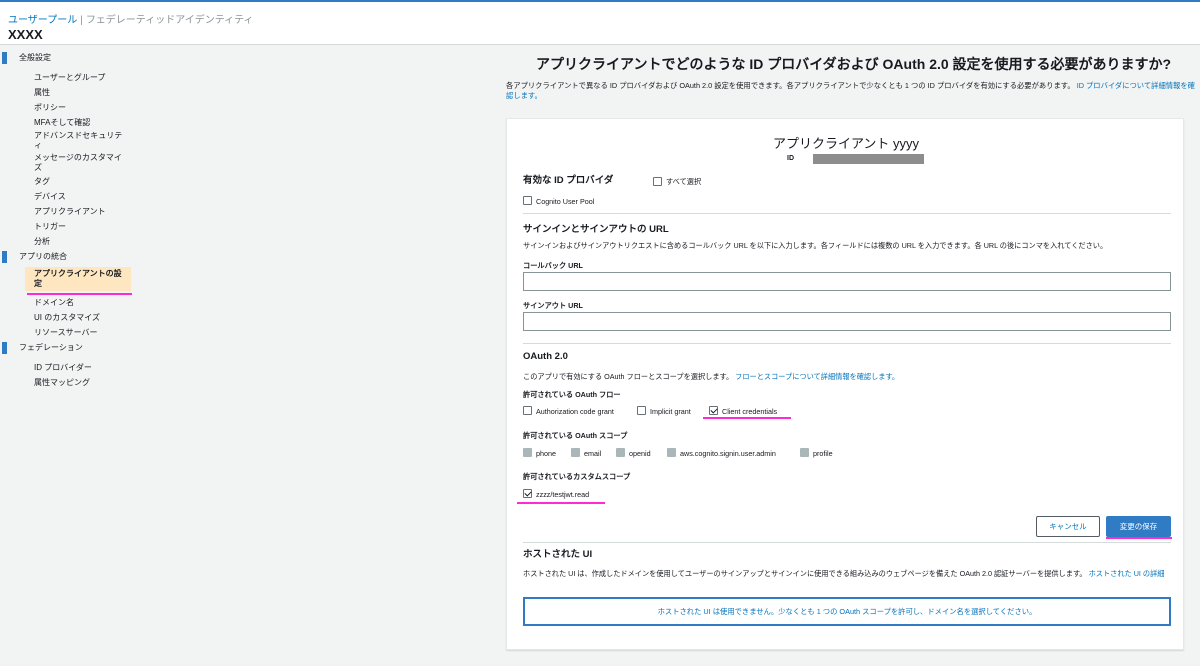 Image resolution: width=1200 pixels, height=666 pixels. What do you see at coordinates (70, 302) in the screenshot?
I see `sidebar-item-domain-name: ドメイン名` at bounding box center [70, 302].